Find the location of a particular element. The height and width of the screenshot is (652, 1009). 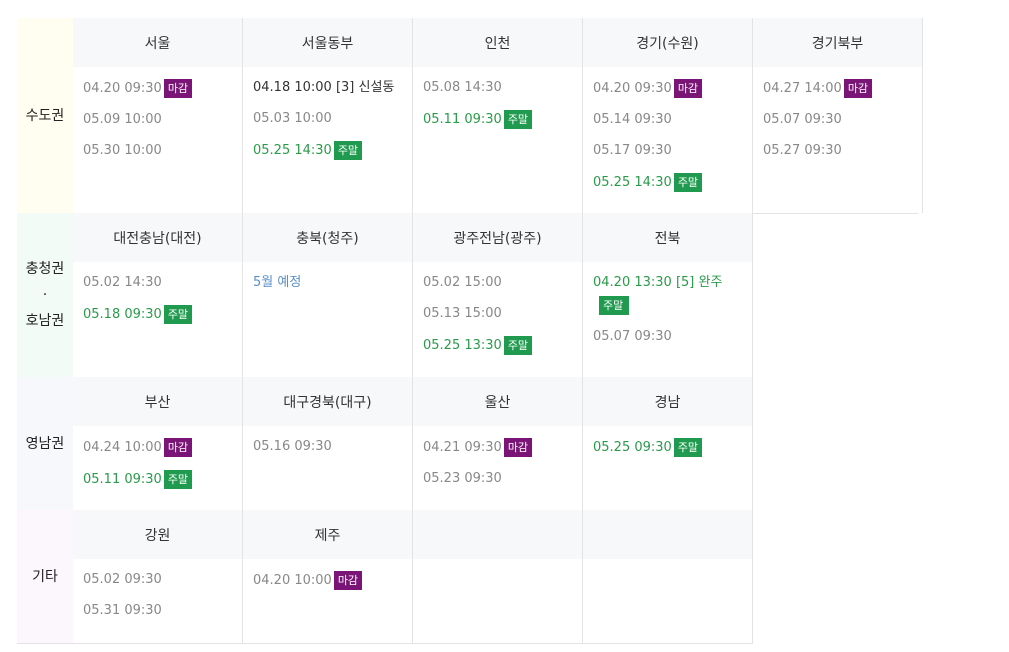

city-cell: 대구경북(대구) 05.16 09:30 is located at coordinates (328, 443).